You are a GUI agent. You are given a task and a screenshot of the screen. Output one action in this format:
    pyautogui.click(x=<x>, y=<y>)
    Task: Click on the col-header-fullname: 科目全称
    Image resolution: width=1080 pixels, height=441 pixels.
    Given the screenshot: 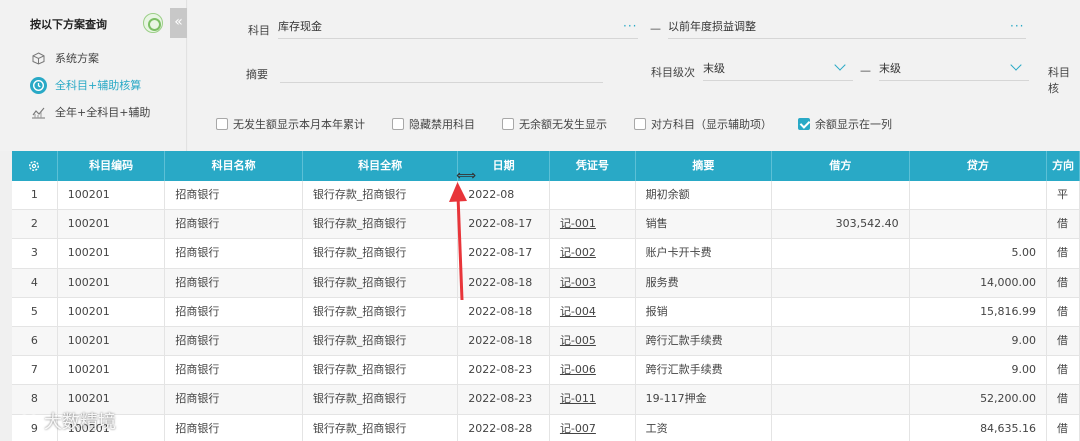 What is the action you would take?
    pyautogui.click(x=381, y=166)
    